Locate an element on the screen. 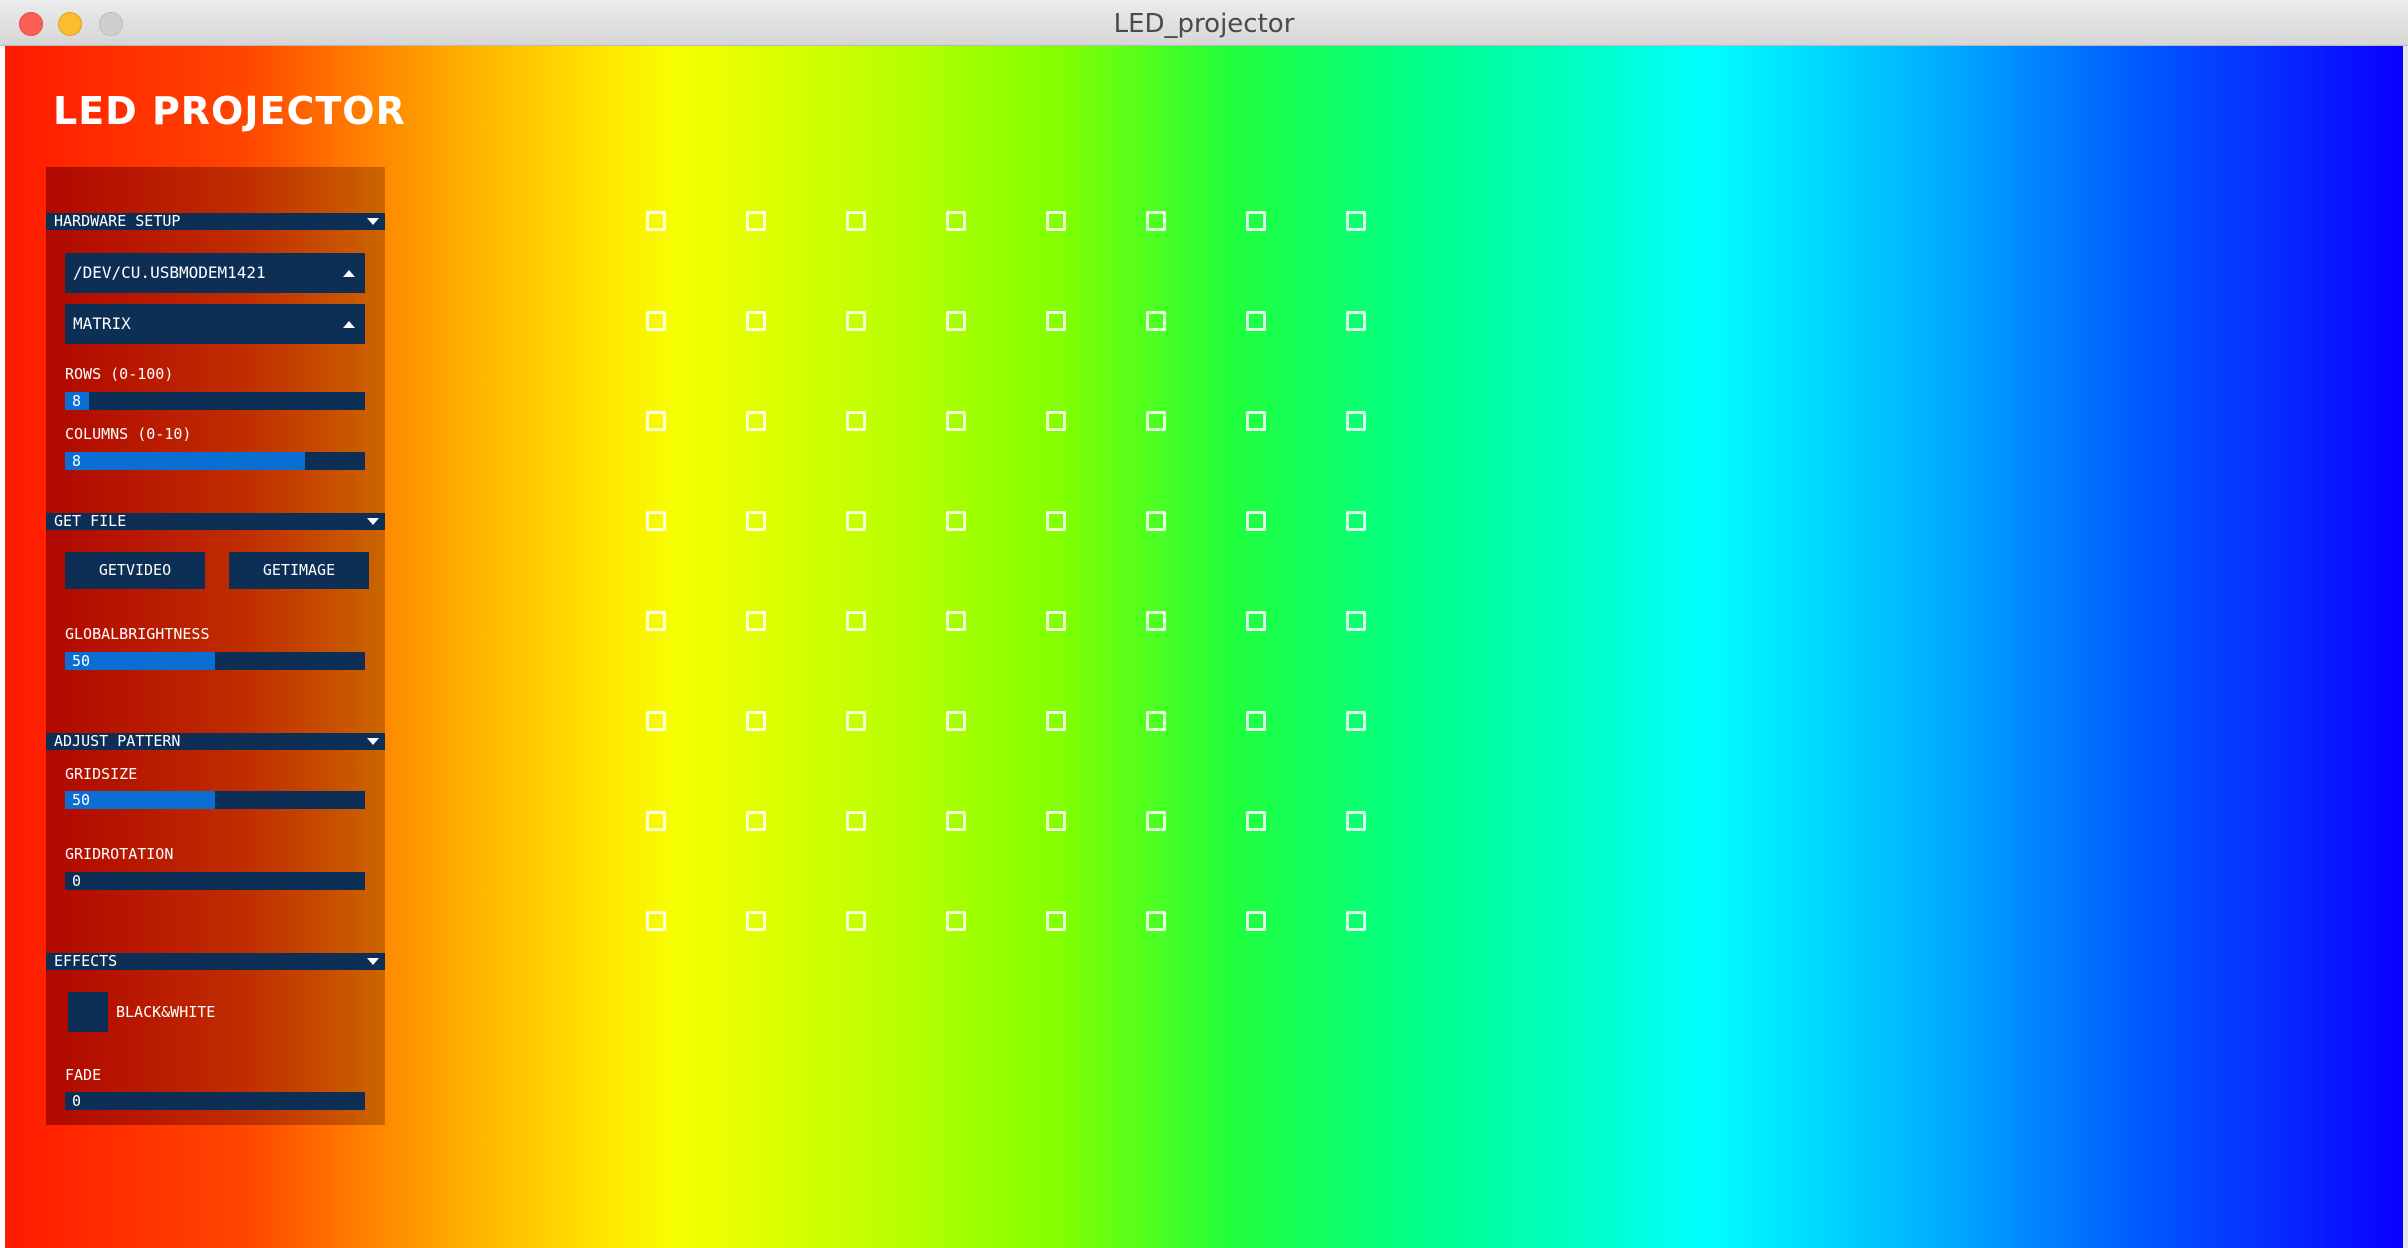 Image resolution: width=2408 pixels, height=1248 pixels. get-video-button: GETVIDEO is located at coordinates (135, 570).